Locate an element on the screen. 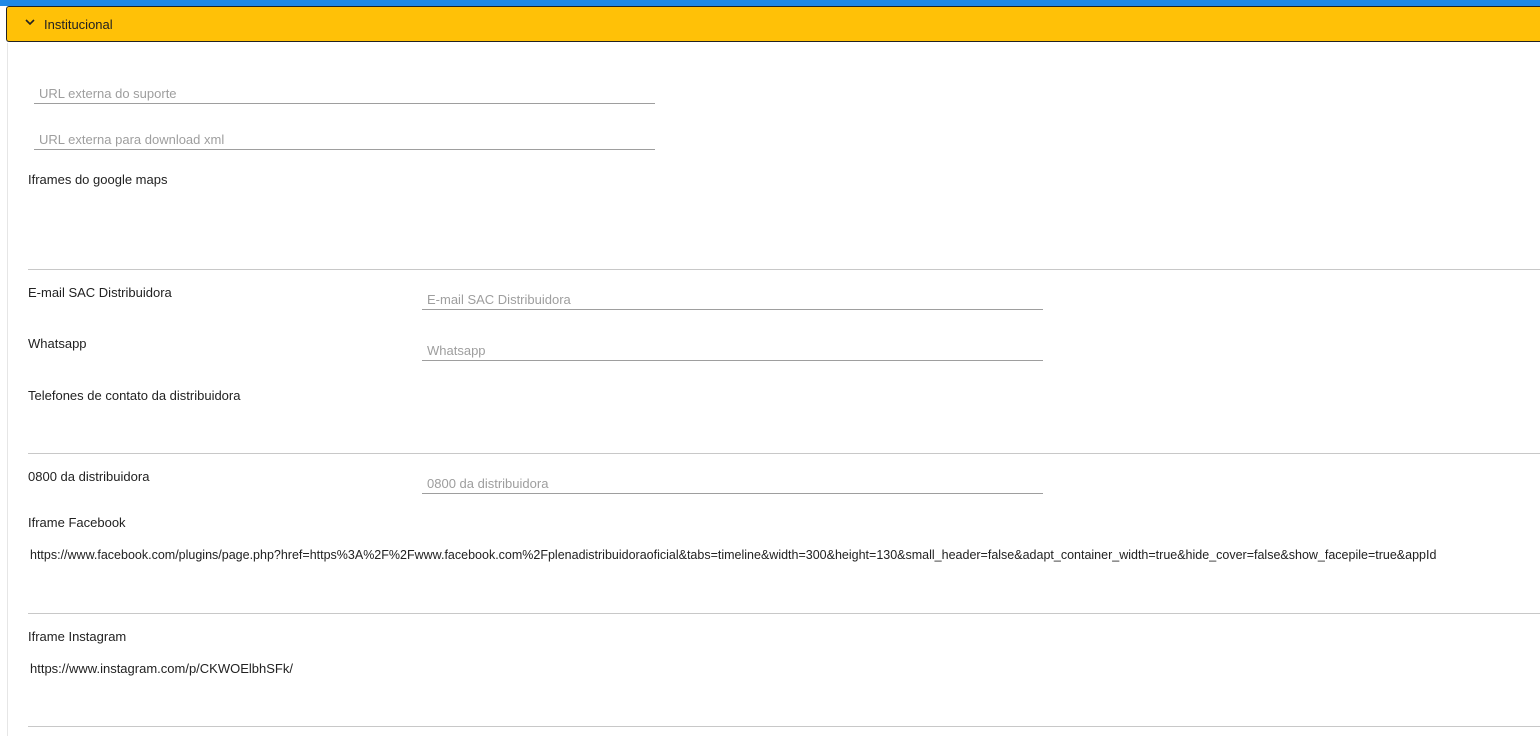 Image resolution: width=1540 pixels, height=736 pixels. tel-0800-input is located at coordinates (732, 485).